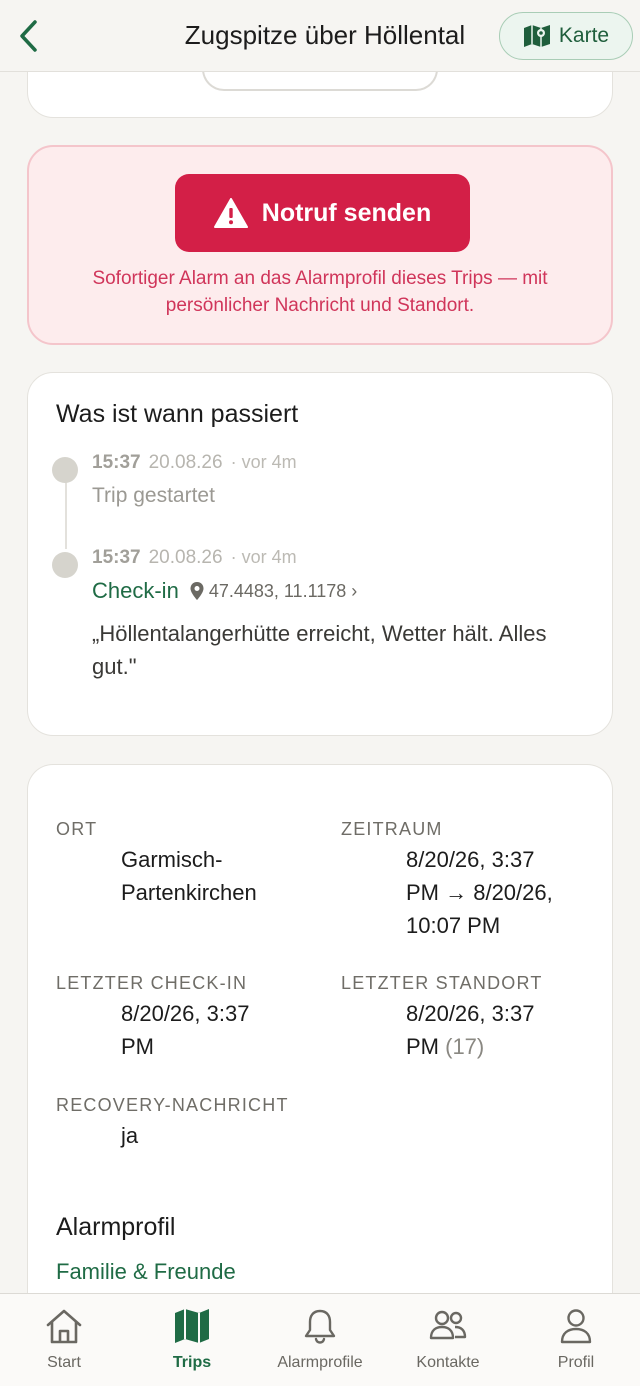 This screenshot has height=1386, width=640. What do you see at coordinates (320, 95) in the screenshot?
I see `previous-card` at bounding box center [320, 95].